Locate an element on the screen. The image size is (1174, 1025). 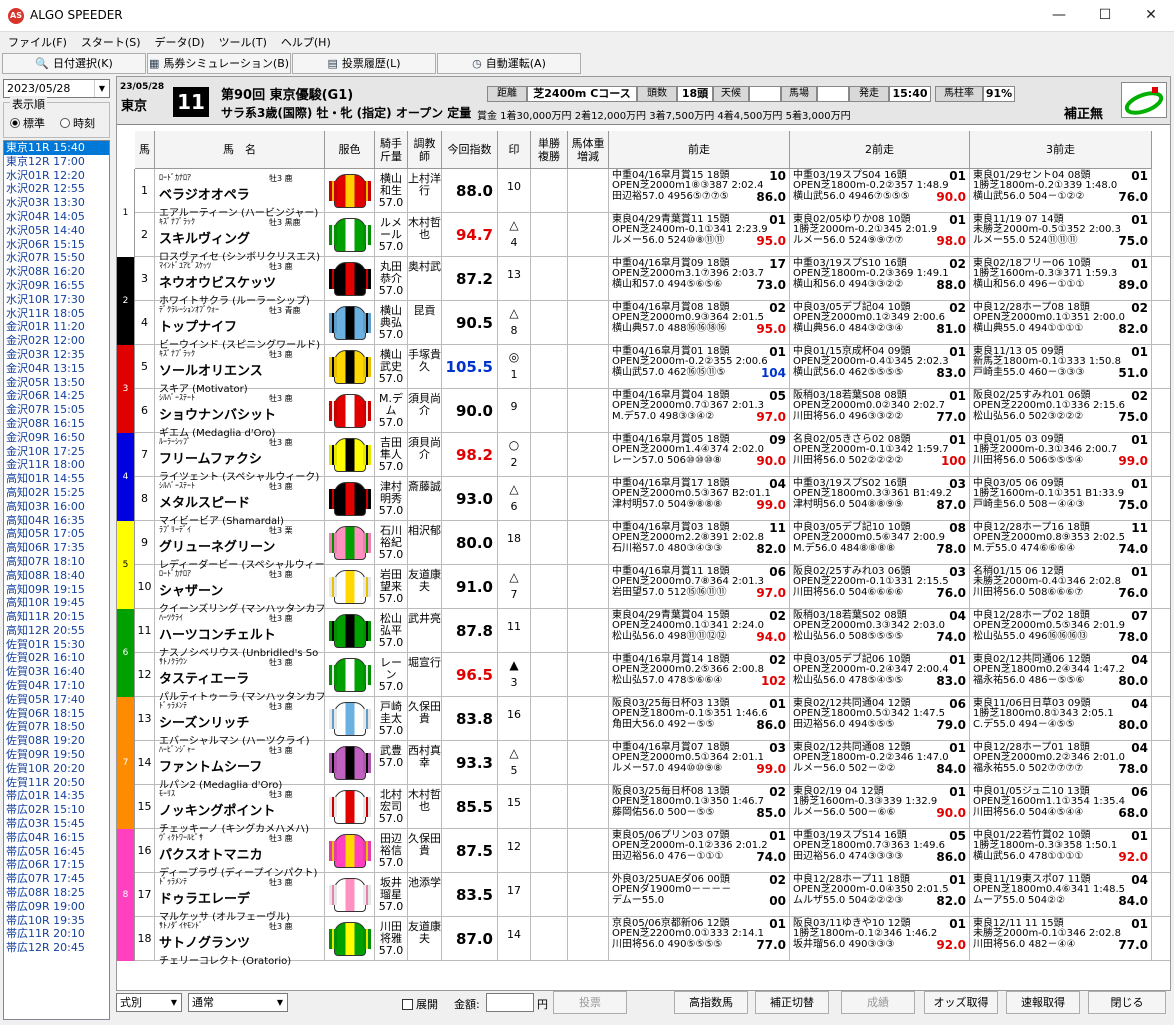
prediction-mark: ◎ is located at coordinates (514, 357).